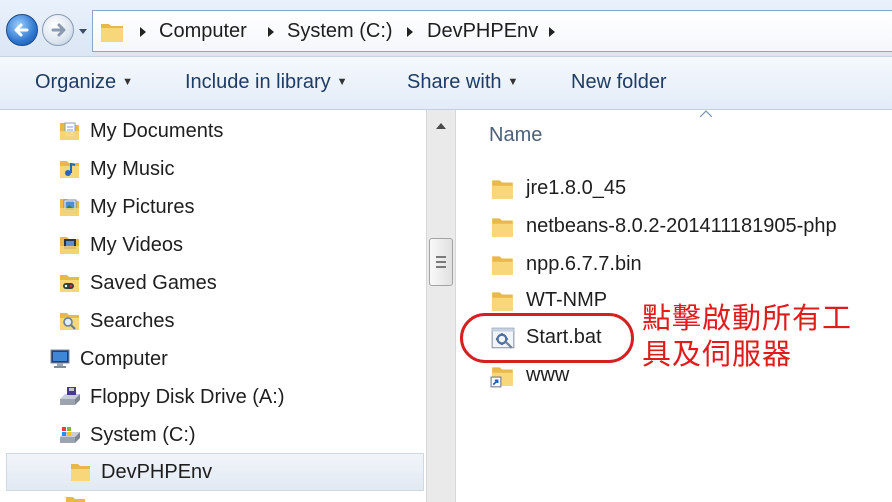 The image size is (892, 502). I want to click on nav-item-computer: Computer, so click(233, 359).